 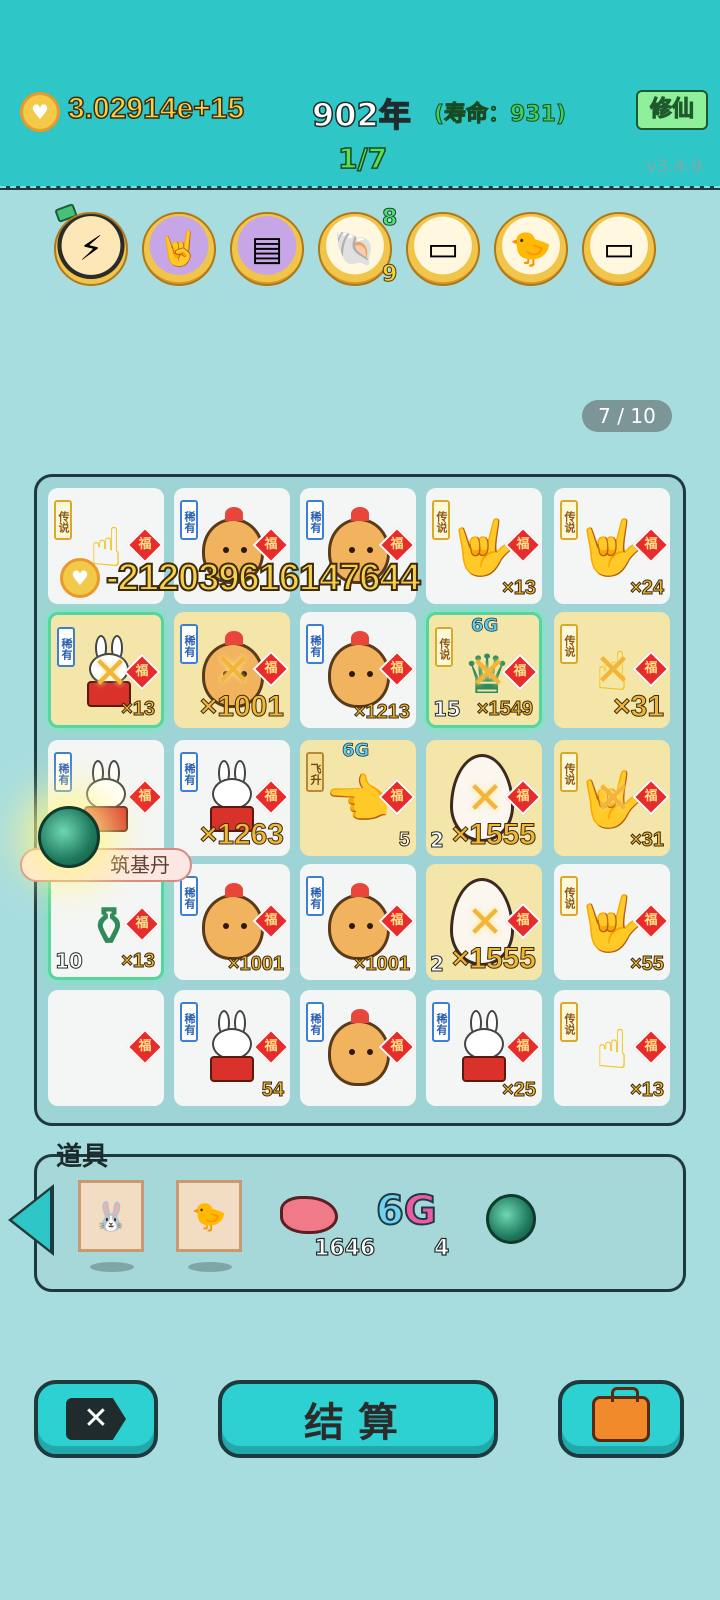 What do you see at coordinates (272, 1090) in the screenshot?
I see `stack-count: 54` at bounding box center [272, 1090].